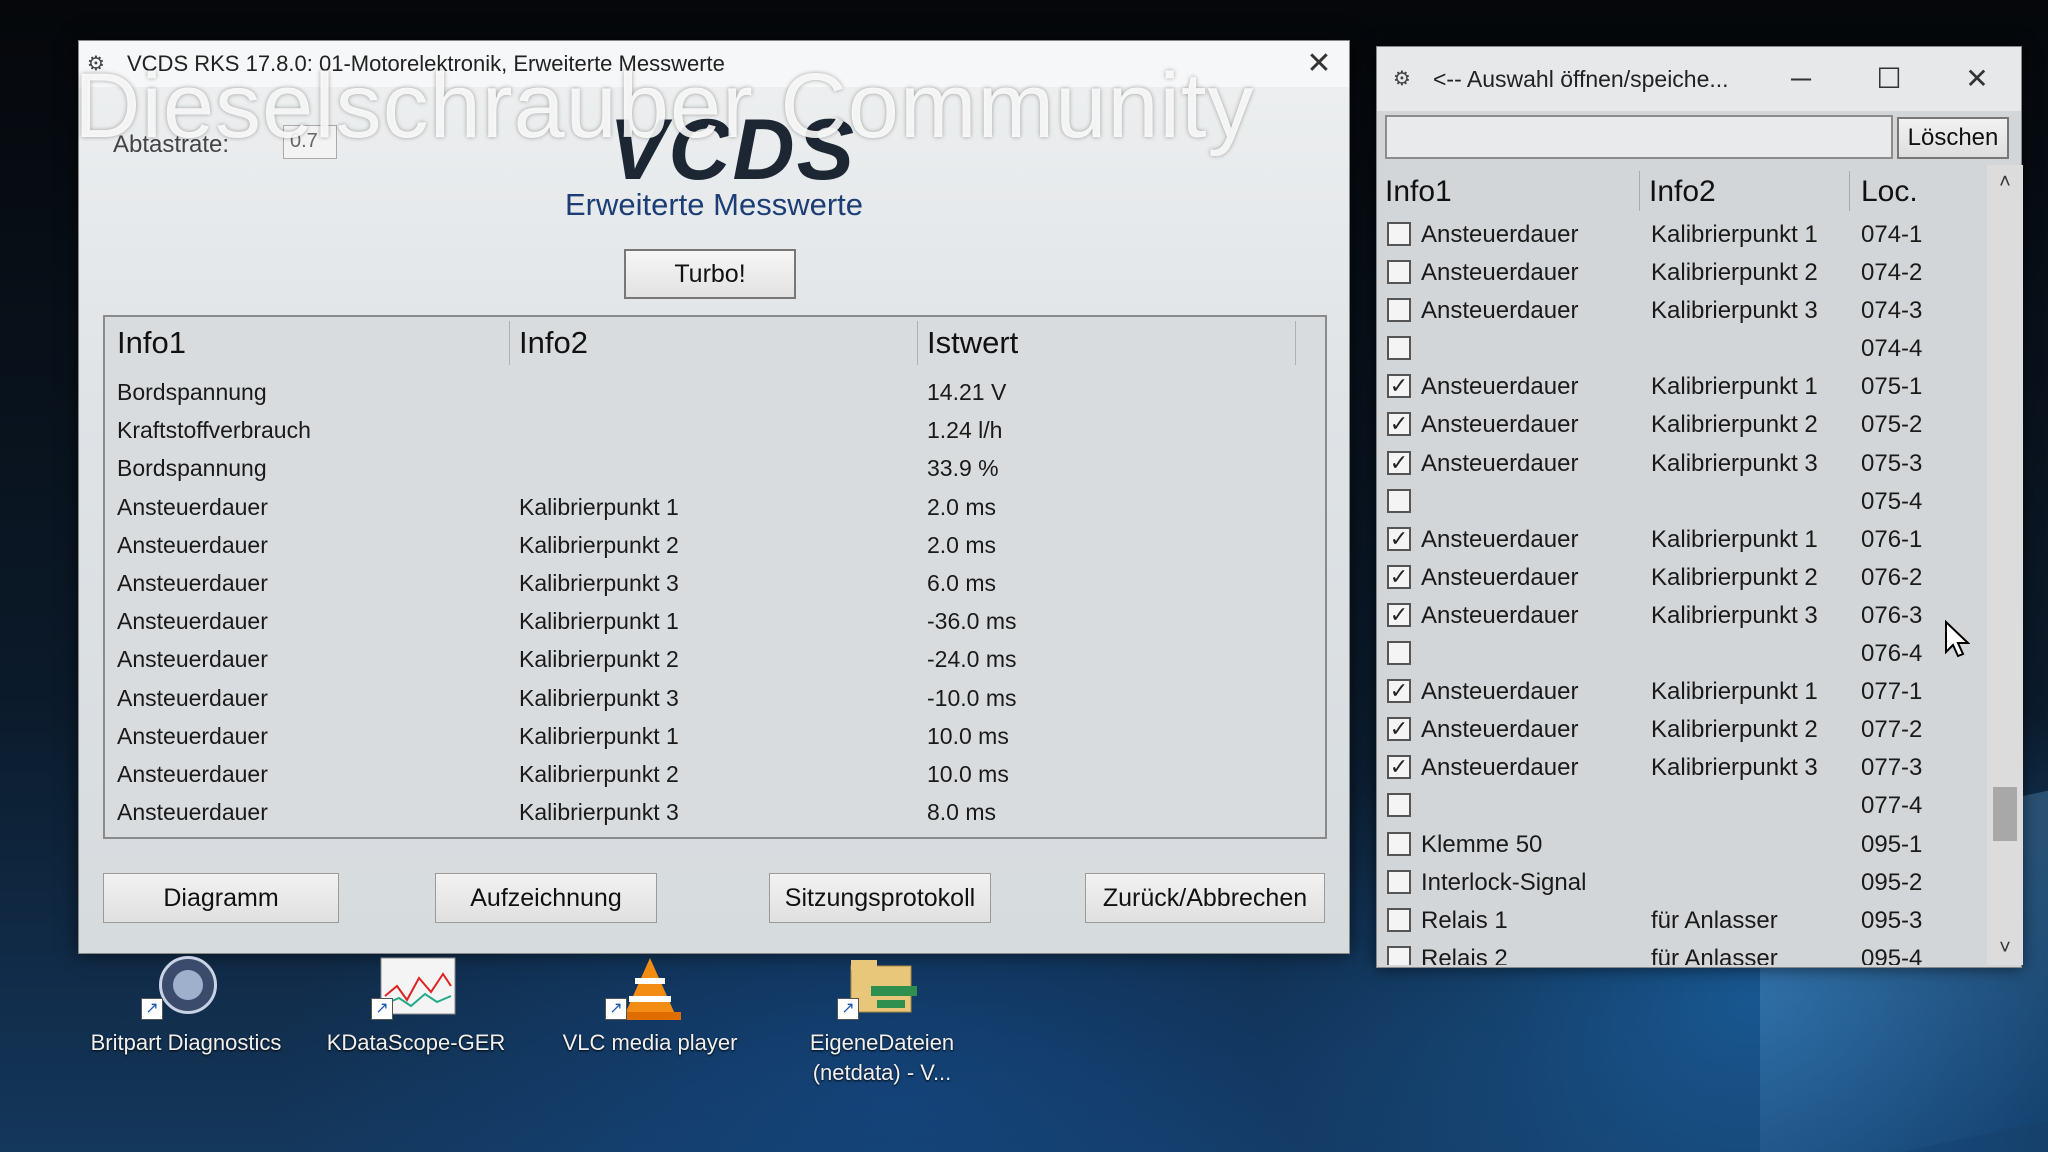 The width and height of the screenshot is (2048, 1152). What do you see at coordinates (1689, 952) in the screenshot?
I see `list-item: Relais 2 für Anlasser 095-4` at bounding box center [1689, 952].